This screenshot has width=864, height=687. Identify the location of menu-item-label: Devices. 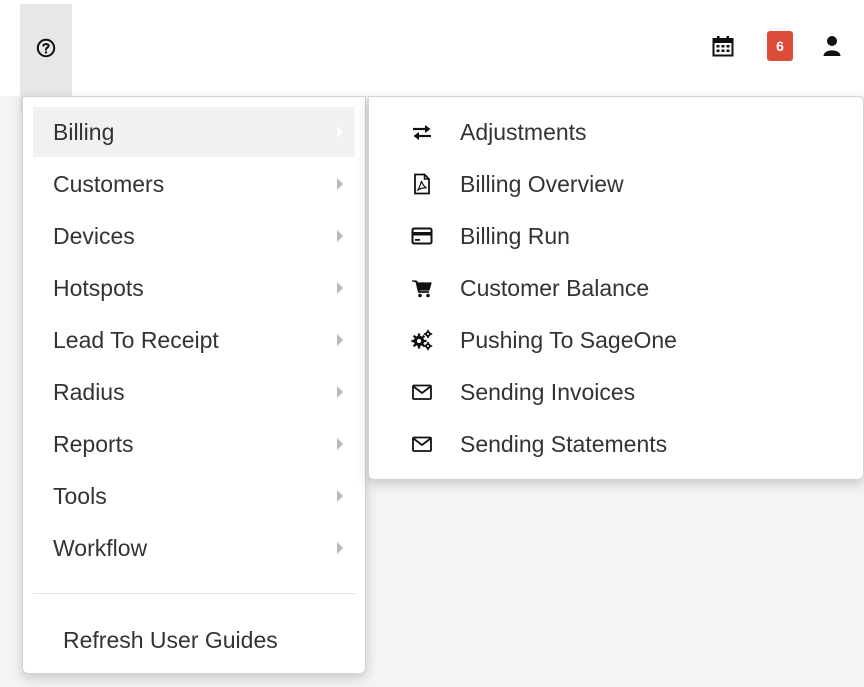
(94, 236).